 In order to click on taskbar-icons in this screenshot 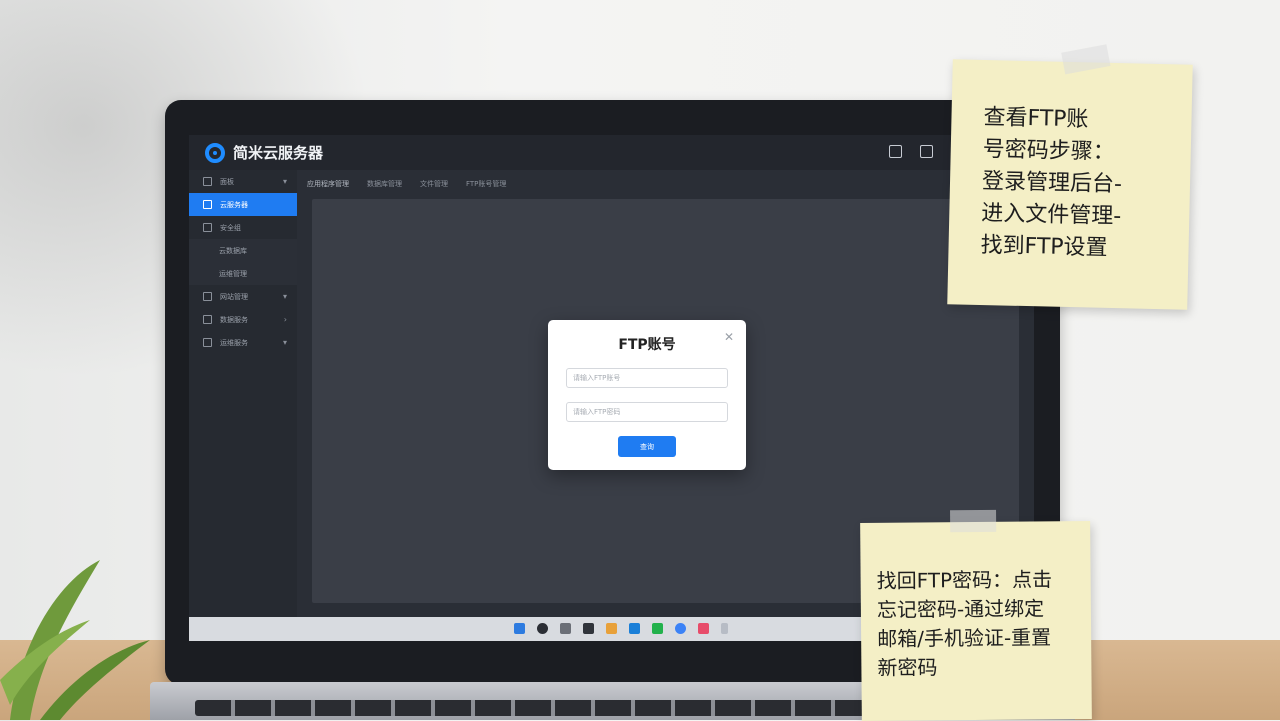, I will do `click(621, 628)`.